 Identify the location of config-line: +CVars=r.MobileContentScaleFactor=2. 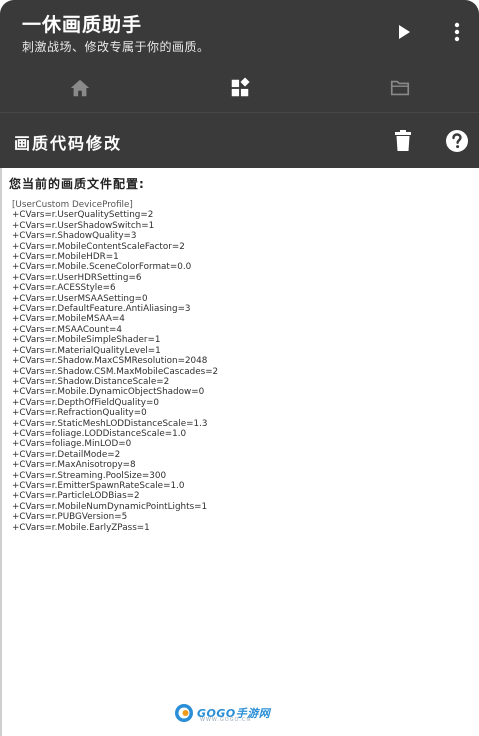
(98, 246).